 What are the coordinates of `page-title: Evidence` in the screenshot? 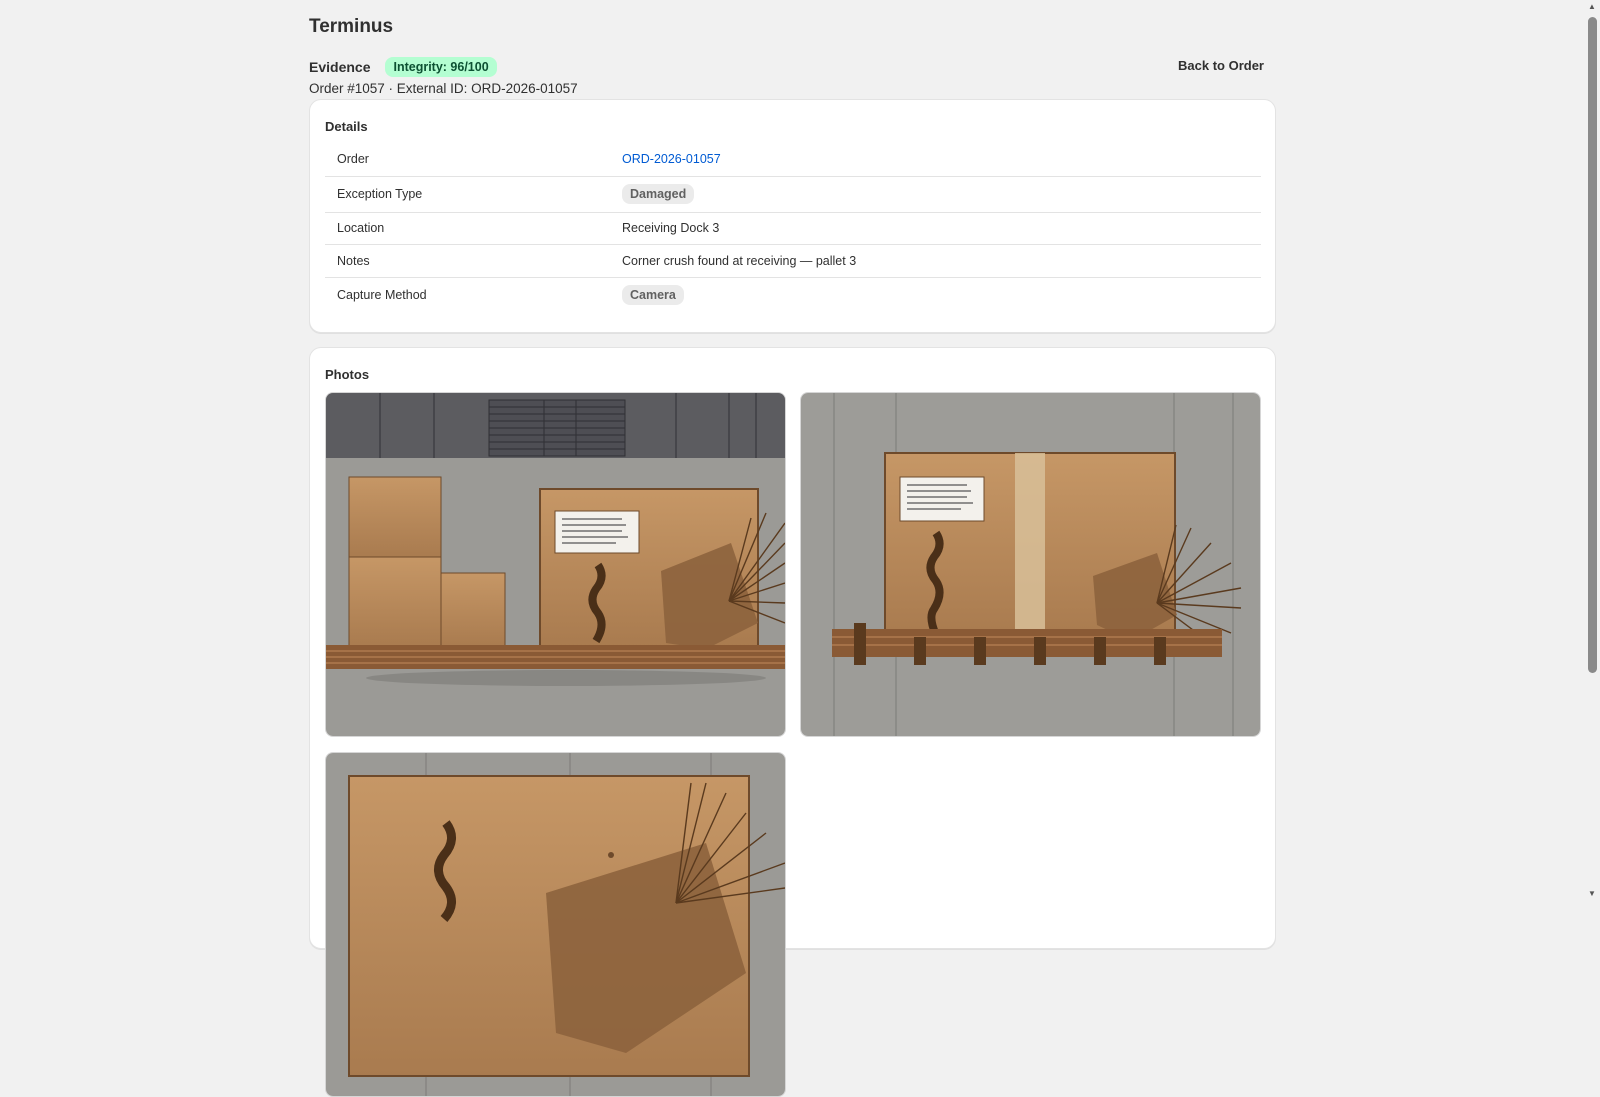 It's located at (340, 67).